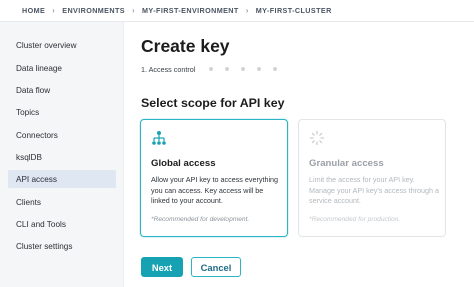  Describe the element at coordinates (62, 179) in the screenshot. I see `sidebar-item-api-access: API access` at that location.